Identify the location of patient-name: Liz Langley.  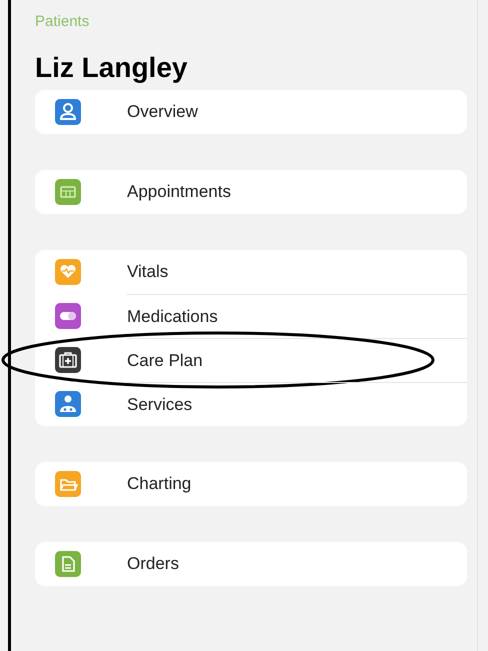
(111, 68).